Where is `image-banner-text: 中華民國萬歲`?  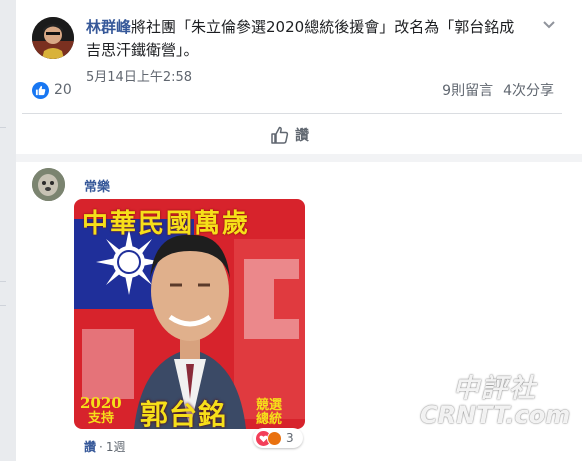
image-banner-text: 中華民國萬歲 is located at coordinates (166, 224).